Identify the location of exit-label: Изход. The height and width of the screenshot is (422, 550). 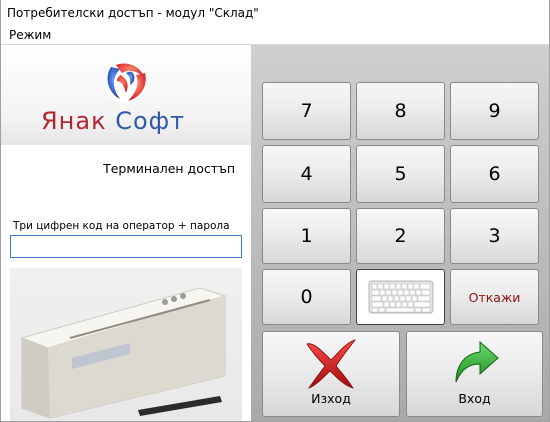
(331, 398).